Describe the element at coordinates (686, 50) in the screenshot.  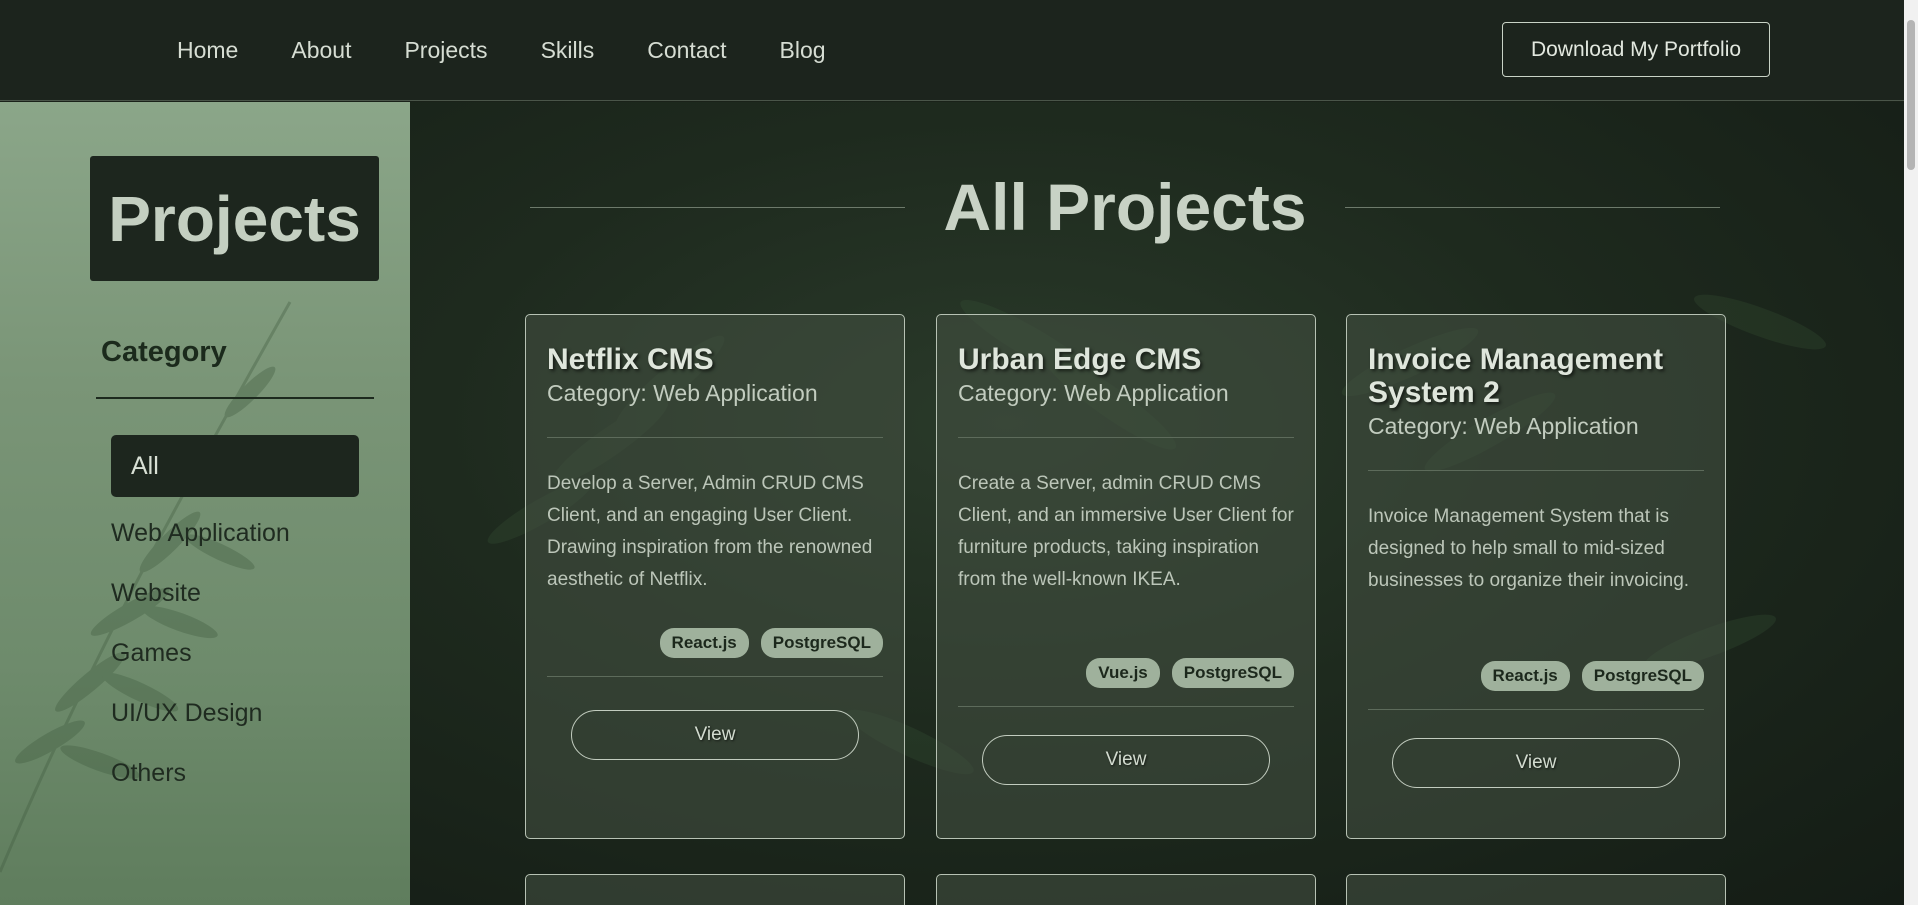
I see `nav-contact-link: Contact` at that location.